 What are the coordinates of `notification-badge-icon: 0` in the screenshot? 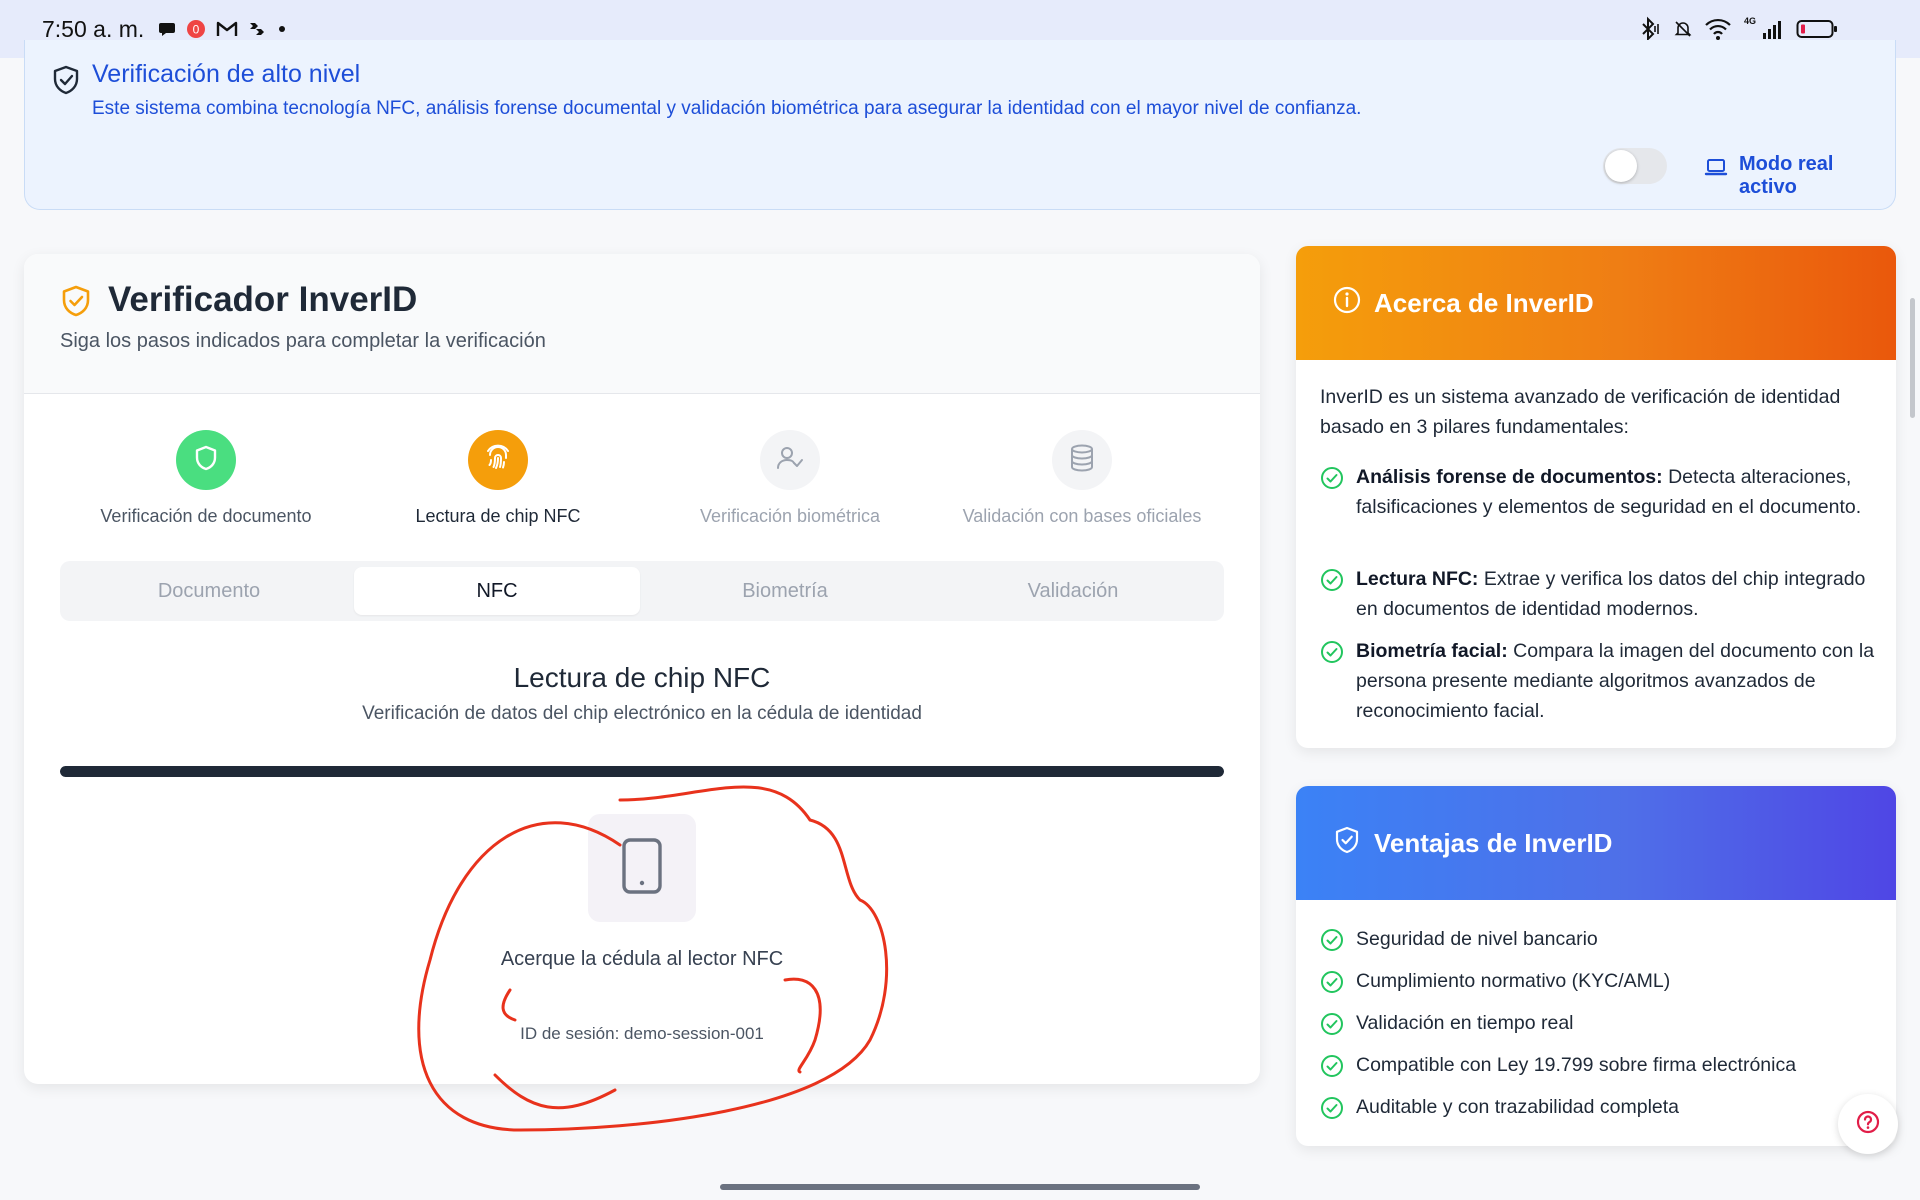 It's located at (196, 29).